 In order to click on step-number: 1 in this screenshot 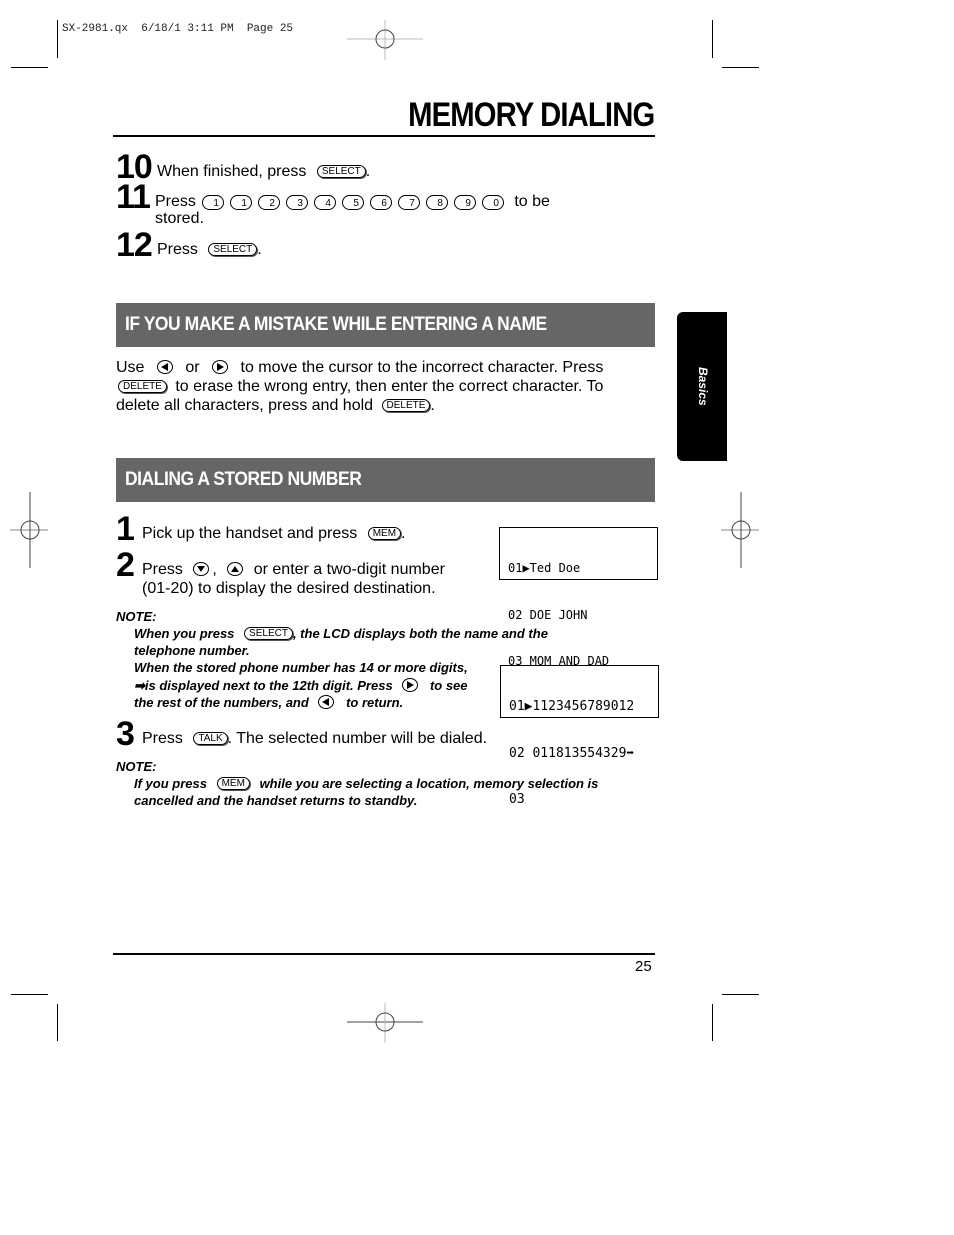, I will do `click(125, 529)`.